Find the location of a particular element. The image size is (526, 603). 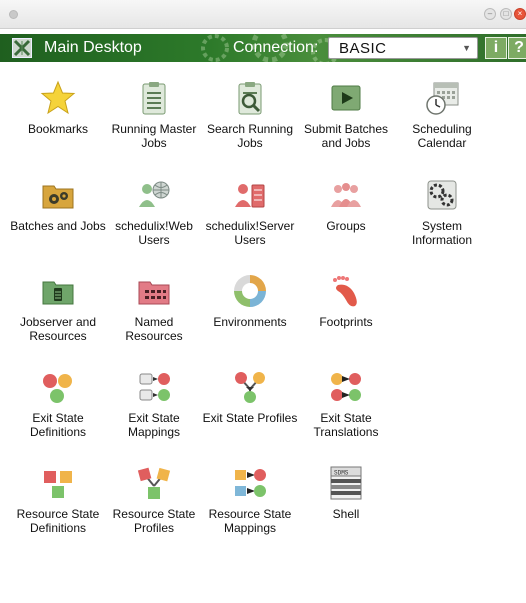

launcher-scheduling-calendar: Scheduling Calendar is located at coordinates (442, 115).